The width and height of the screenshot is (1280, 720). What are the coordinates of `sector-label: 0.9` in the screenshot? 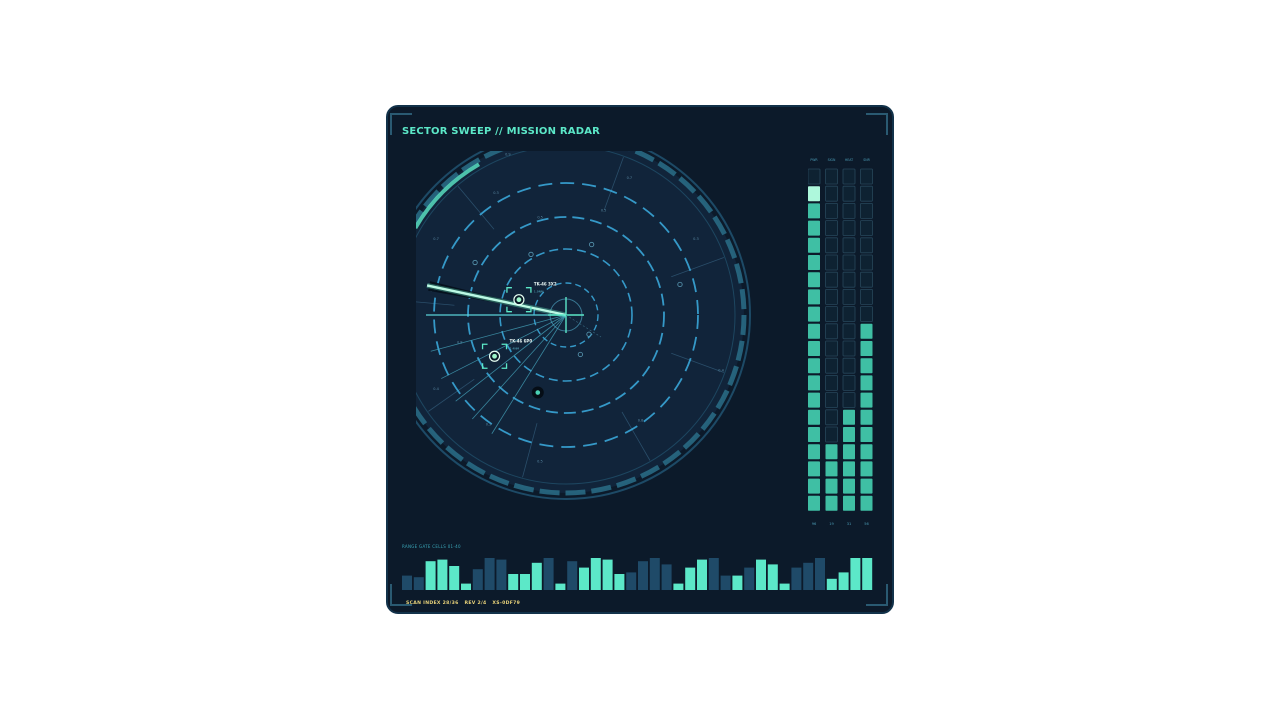 It's located at (508, 154).